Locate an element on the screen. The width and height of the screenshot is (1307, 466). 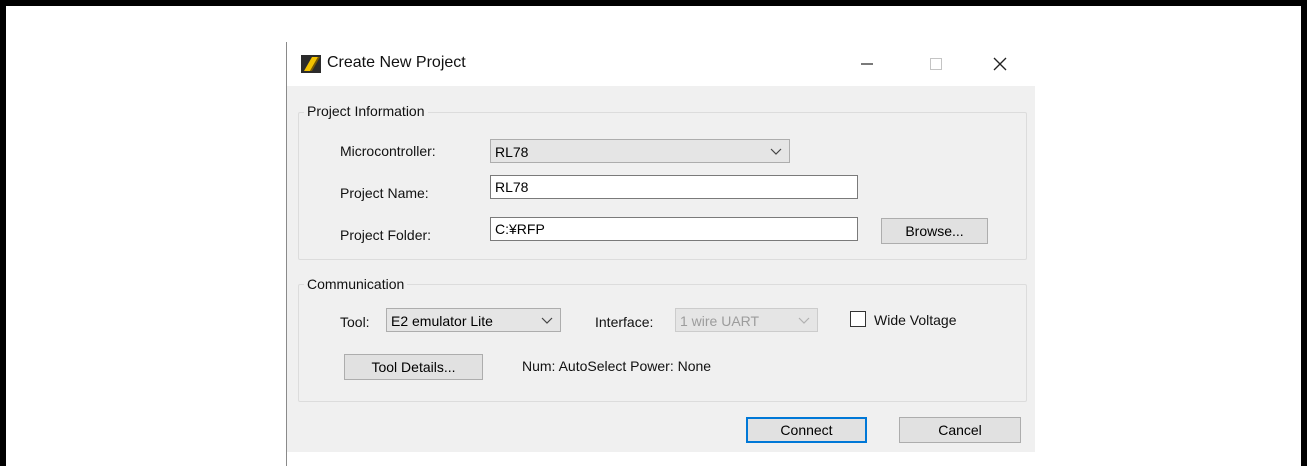
project-name-value: RL78 is located at coordinates (512, 187).